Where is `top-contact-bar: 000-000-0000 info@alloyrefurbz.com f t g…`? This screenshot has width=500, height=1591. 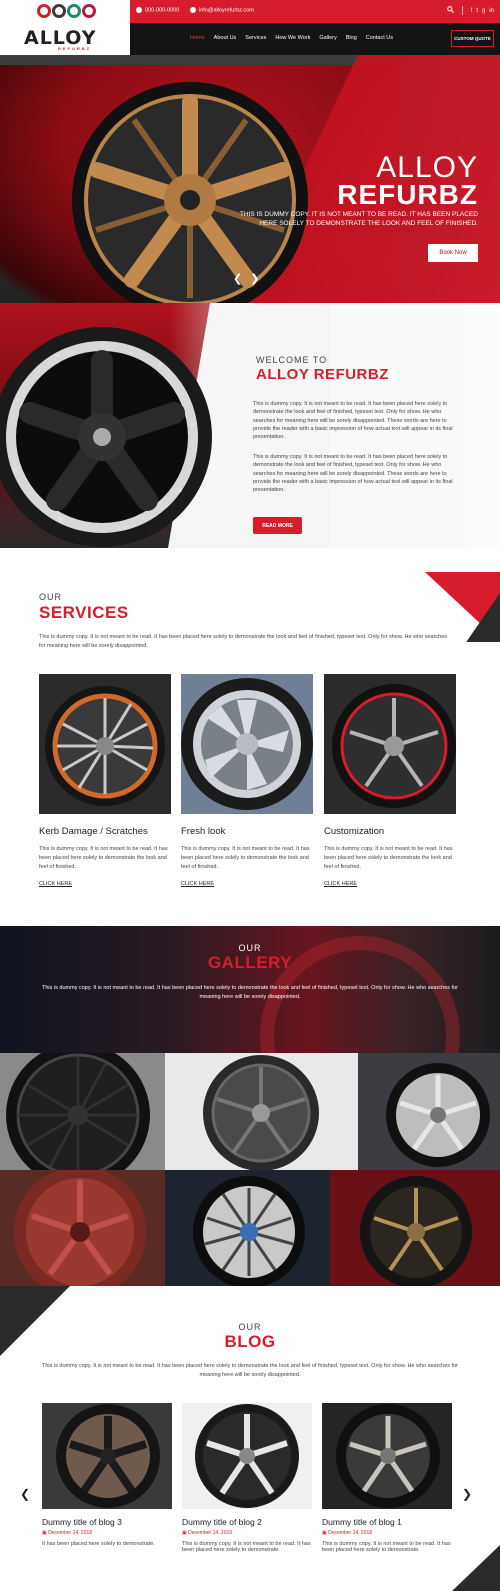
top-contact-bar: 000-000-0000 info@alloyrefurbz.com f t g… is located at coordinates (315, 11).